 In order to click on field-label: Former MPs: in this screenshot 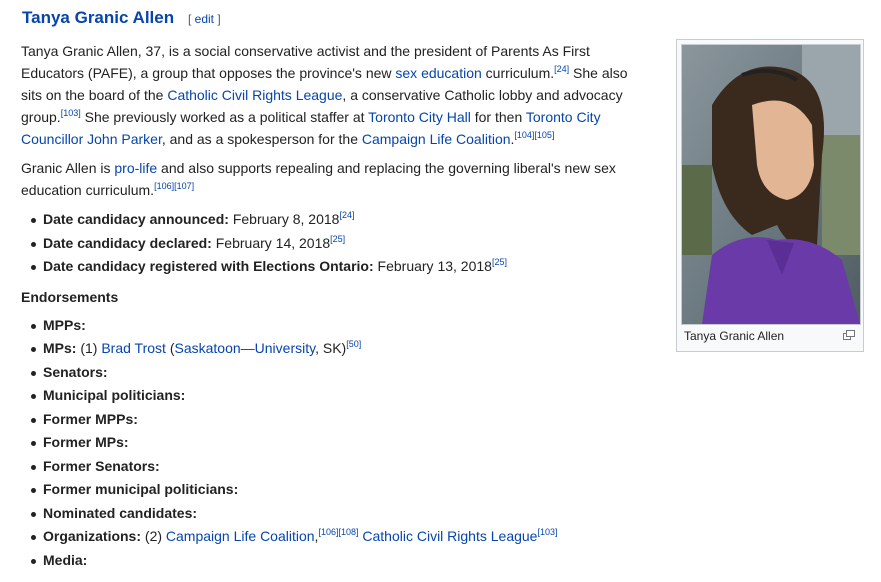, I will do `click(86, 442)`.